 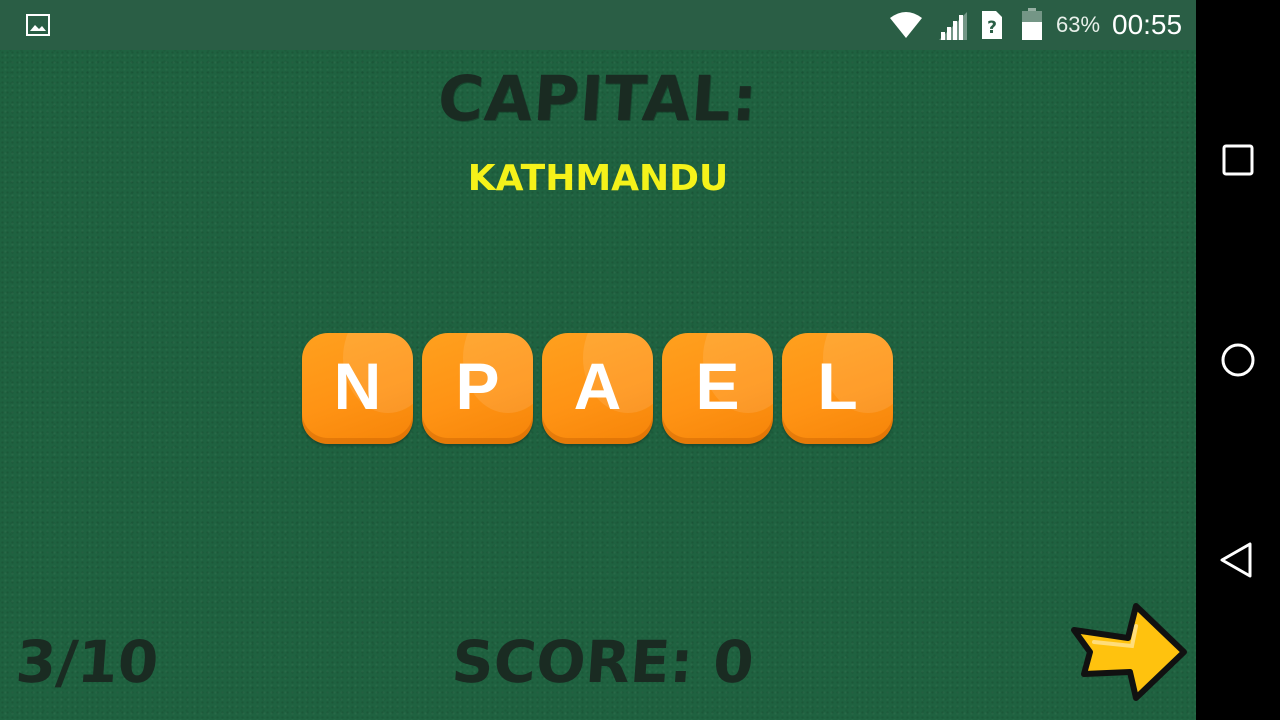 I want to click on sim-icon: ?, so click(x=992, y=25).